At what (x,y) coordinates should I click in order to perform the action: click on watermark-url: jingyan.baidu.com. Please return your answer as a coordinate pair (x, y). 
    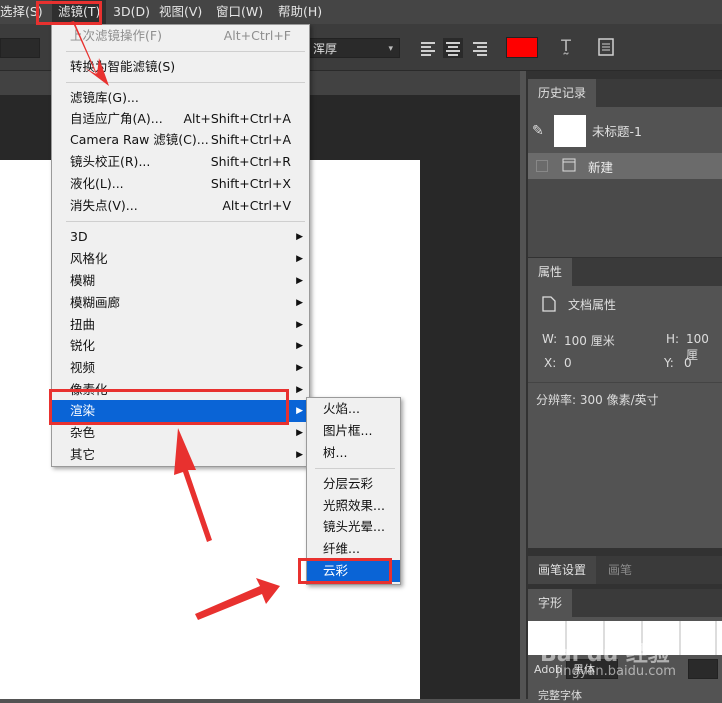
    Looking at the image, I should click on (616, 671).